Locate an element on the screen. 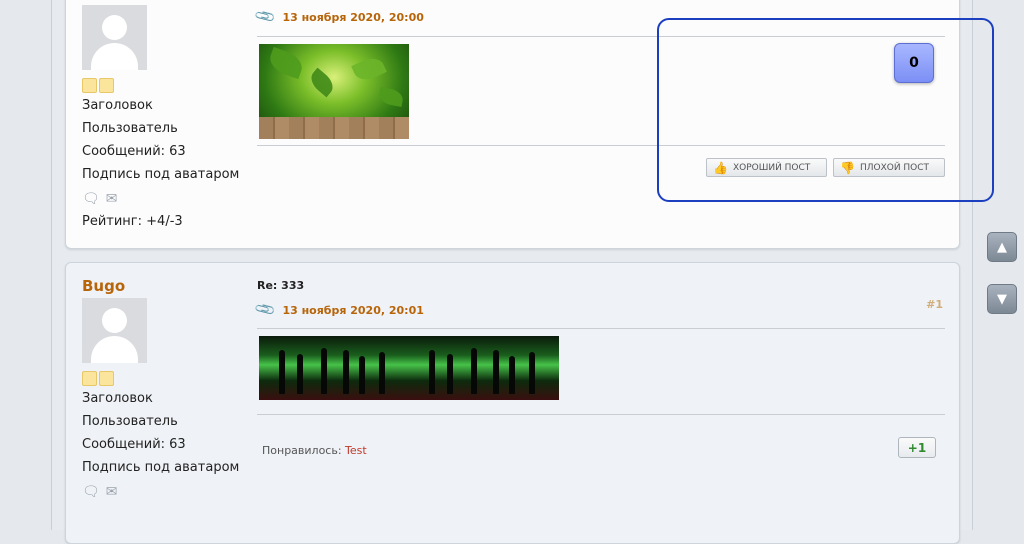  post-subject: Re: 333 is located at coordinates (601, 286).